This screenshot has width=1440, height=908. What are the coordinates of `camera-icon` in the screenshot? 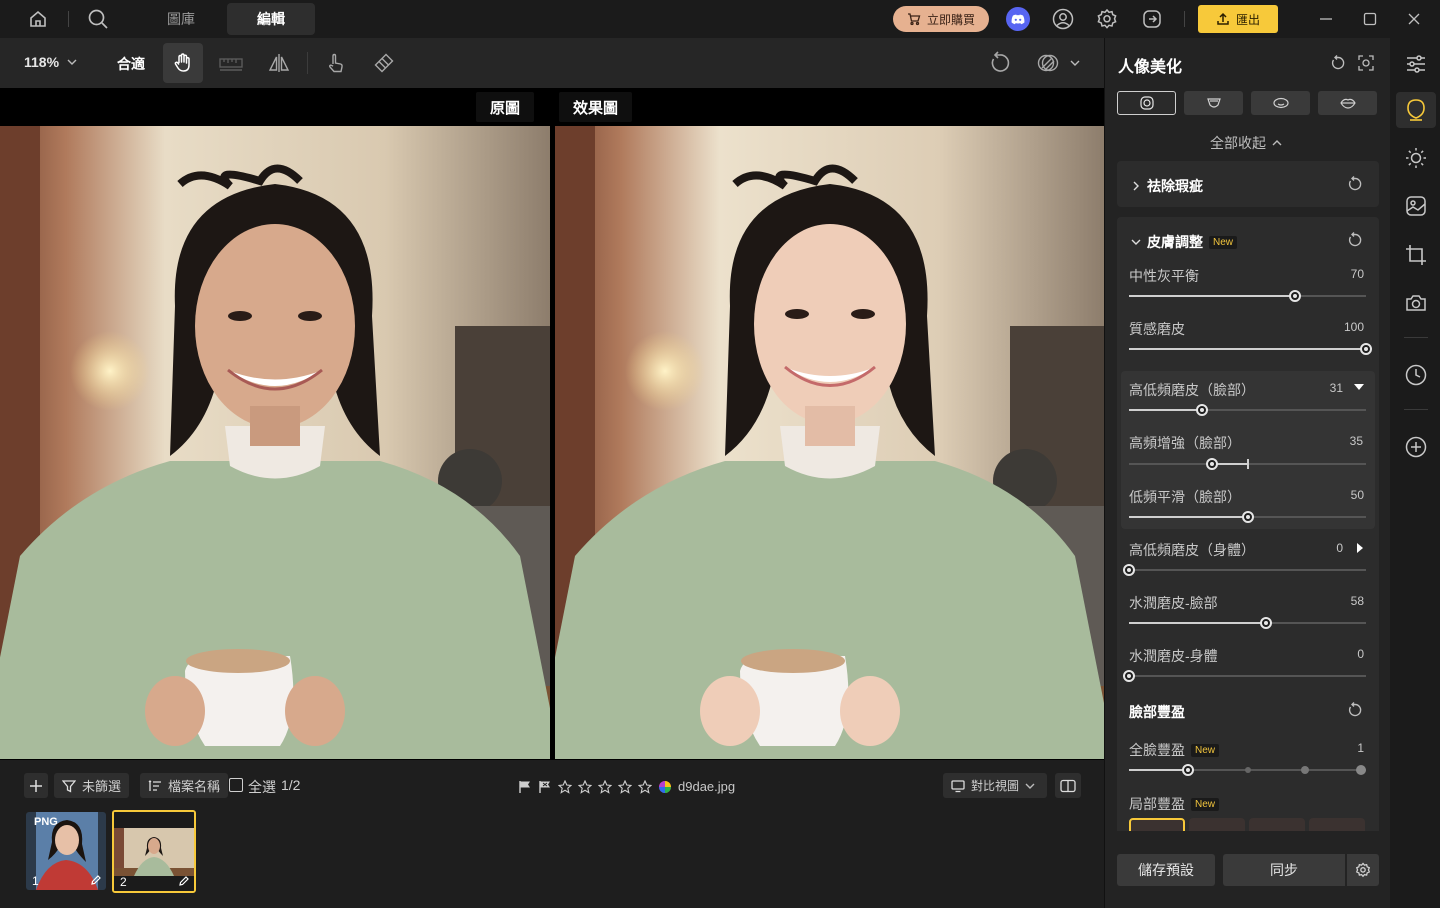 It's located at (1416, 303).